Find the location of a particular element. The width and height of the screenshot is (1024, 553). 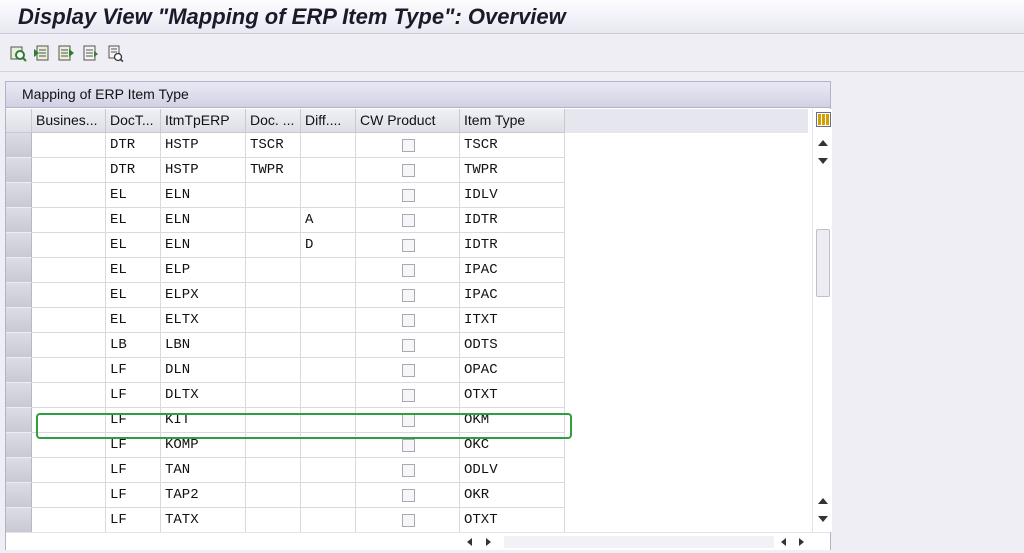

table-row: LB LBN ODTS is located at coordinates (407, 345).